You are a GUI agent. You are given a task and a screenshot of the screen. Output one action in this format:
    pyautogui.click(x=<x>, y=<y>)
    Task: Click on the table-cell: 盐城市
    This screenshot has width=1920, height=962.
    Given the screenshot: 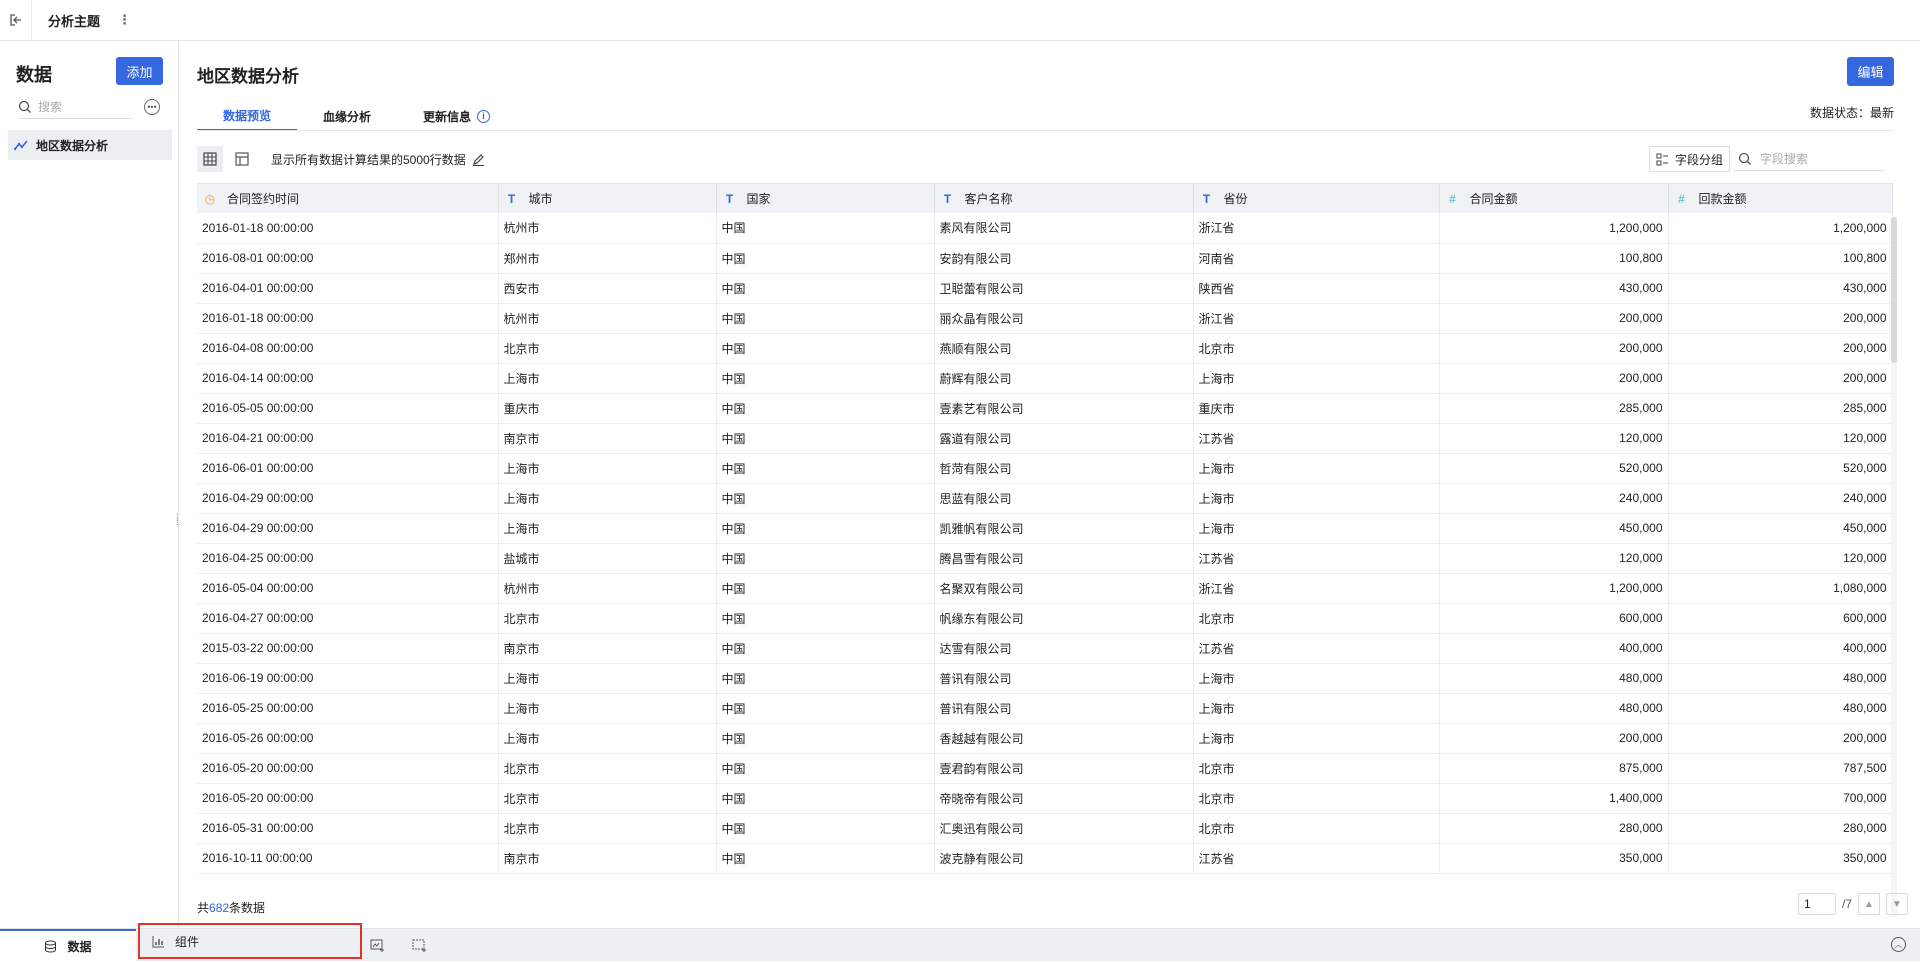 What is the action you would take?
    pyautogui.click(x=607, y=558)
    